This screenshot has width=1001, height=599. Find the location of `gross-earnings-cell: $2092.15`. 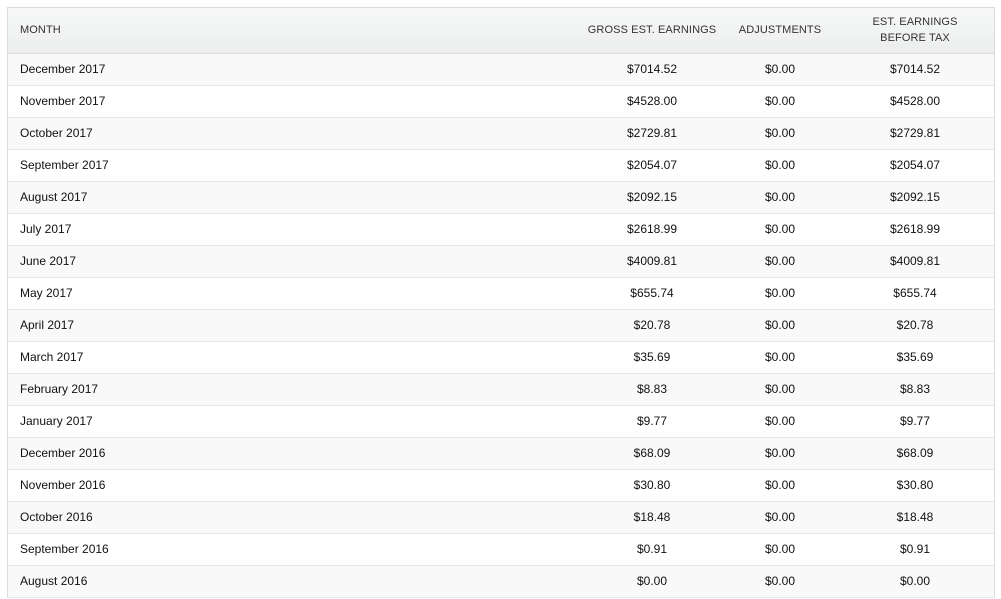

gross-earnings-cell: $2092.15 is located at coordinates (652, 197).